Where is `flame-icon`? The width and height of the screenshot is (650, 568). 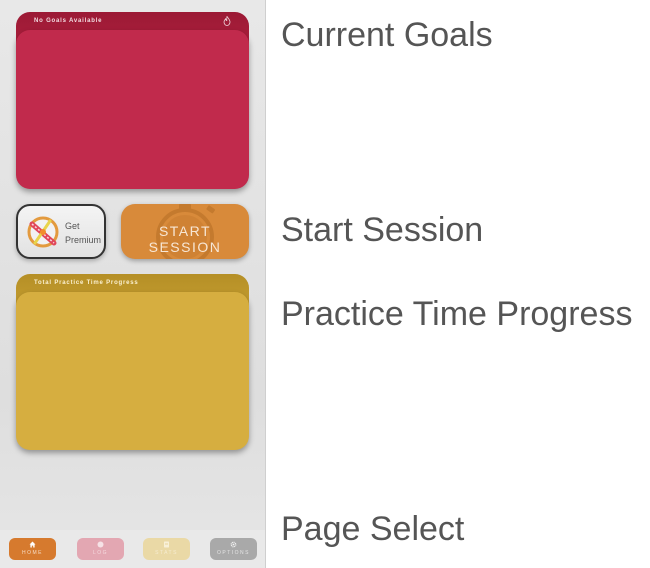 flame-icon is located at coordinates (227, 21).